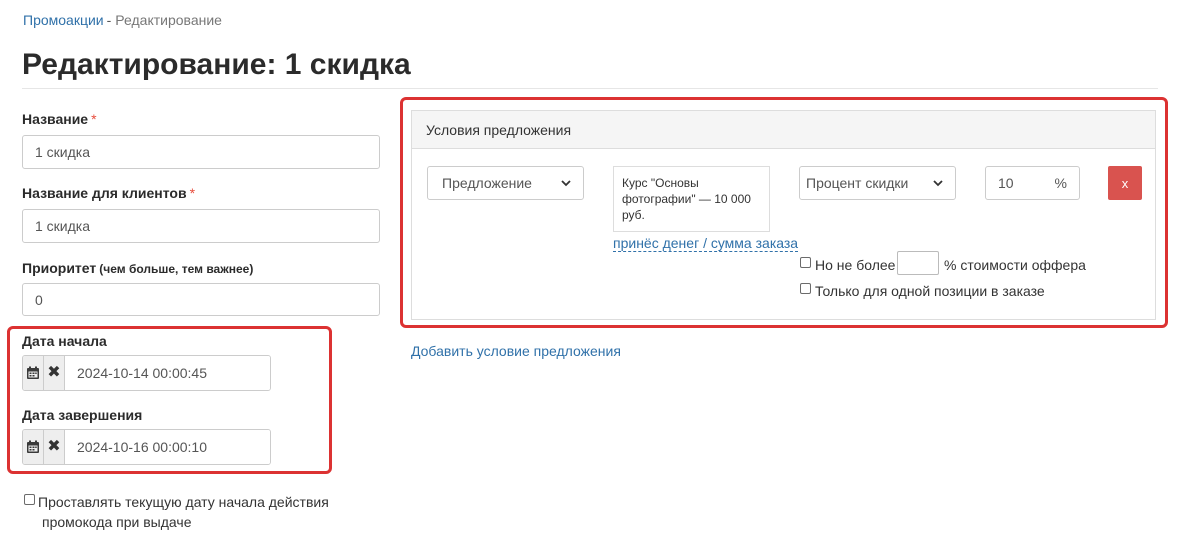 The image size is (1200, 539). I want to click on priority-label-text: Приоритет, so click(59, 268).